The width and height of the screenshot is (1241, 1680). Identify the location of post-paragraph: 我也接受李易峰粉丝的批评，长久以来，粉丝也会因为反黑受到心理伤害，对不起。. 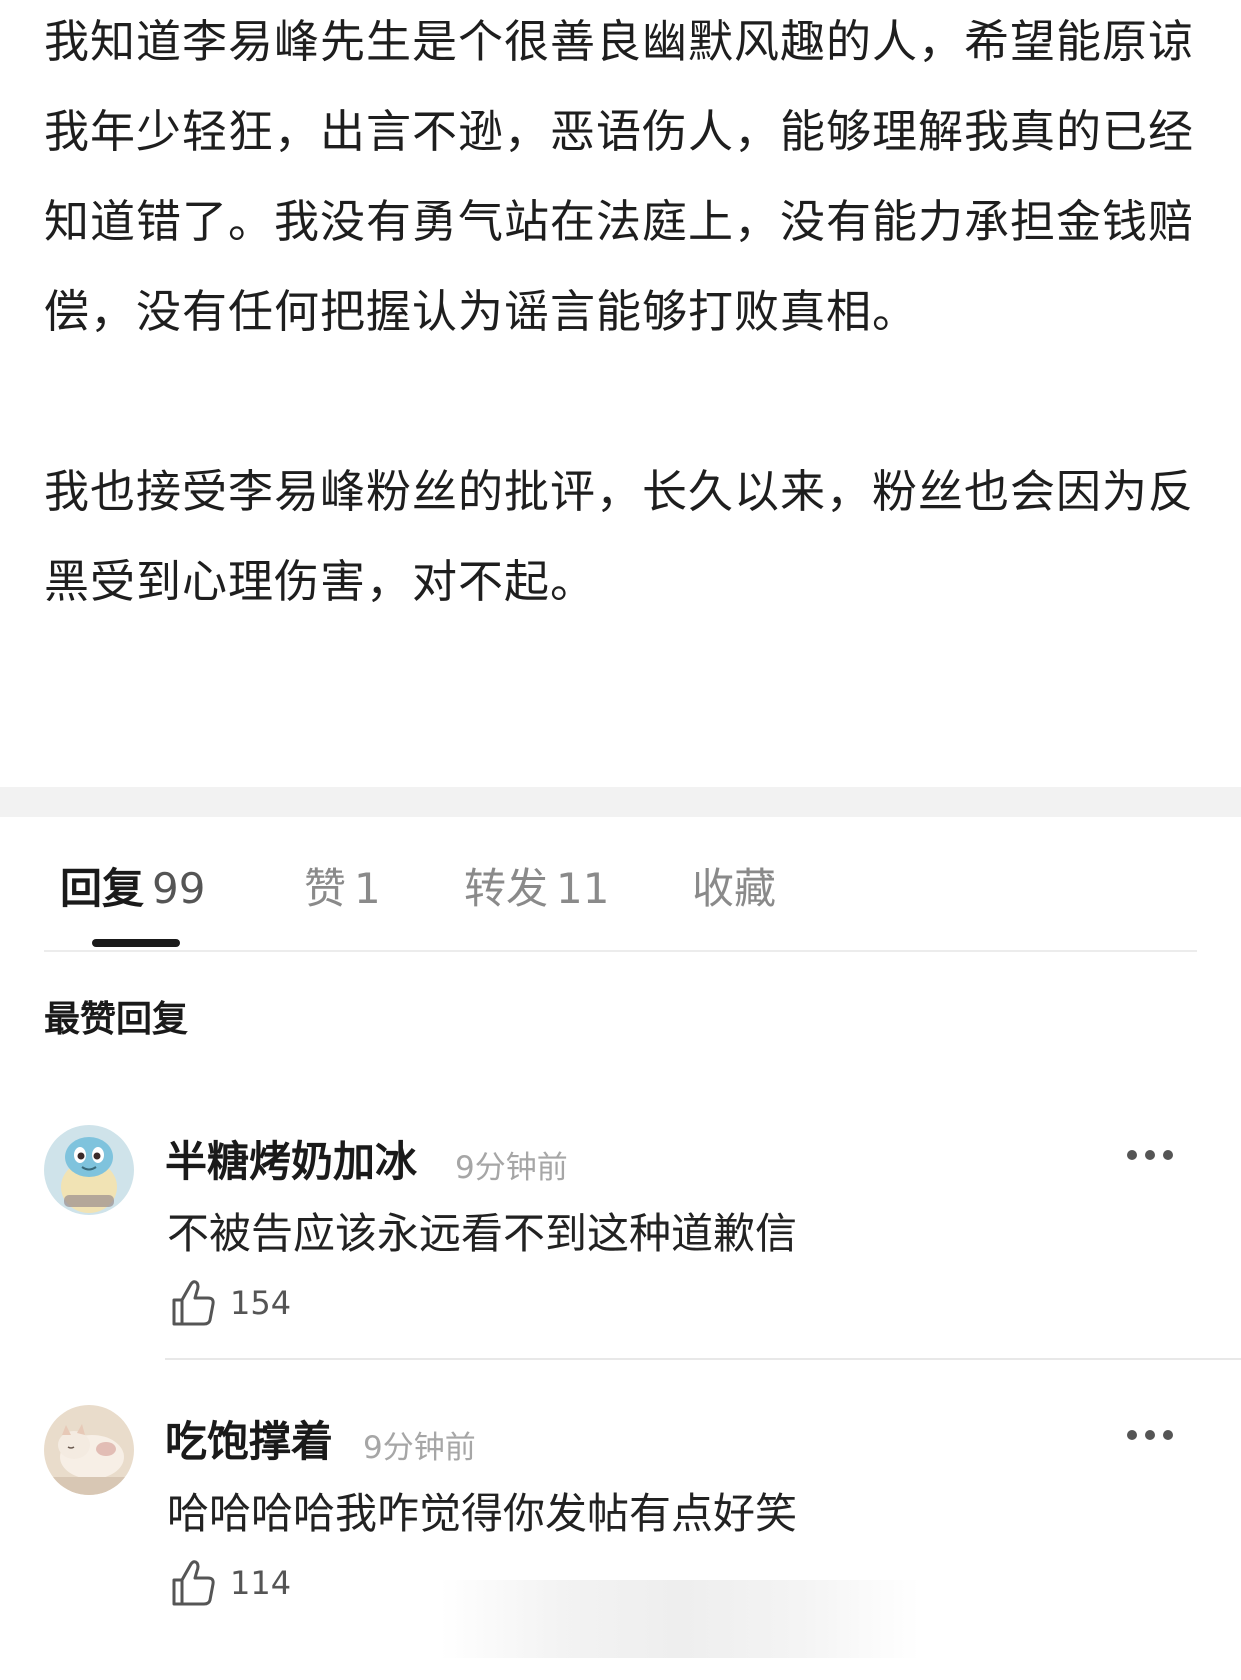
(619, 536).